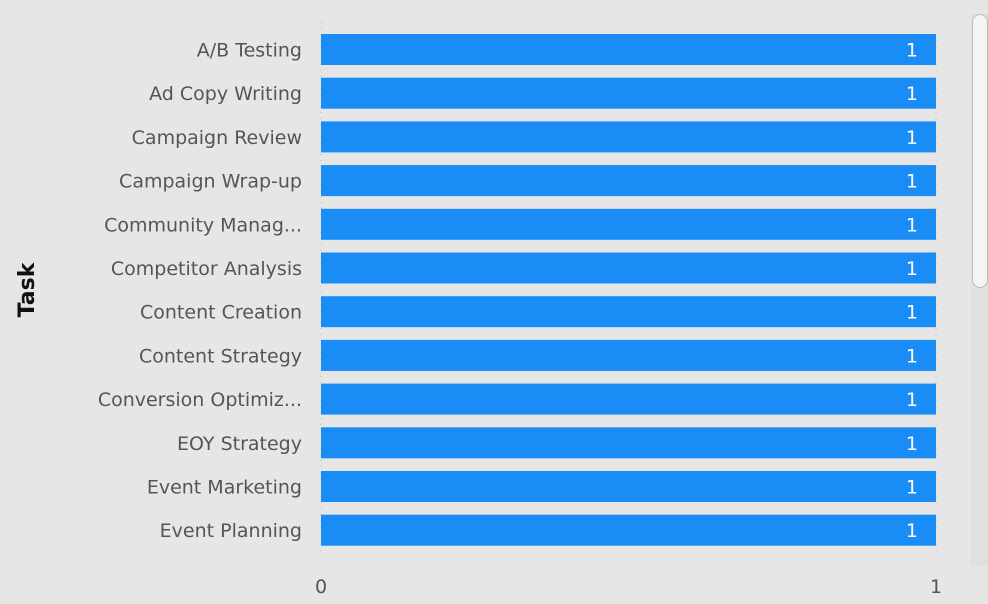 This screenshot has height=604, width=988. Describe the element at coordinates (321, 587) in the screenshot. I see `x-tick-label: 0` at that location.